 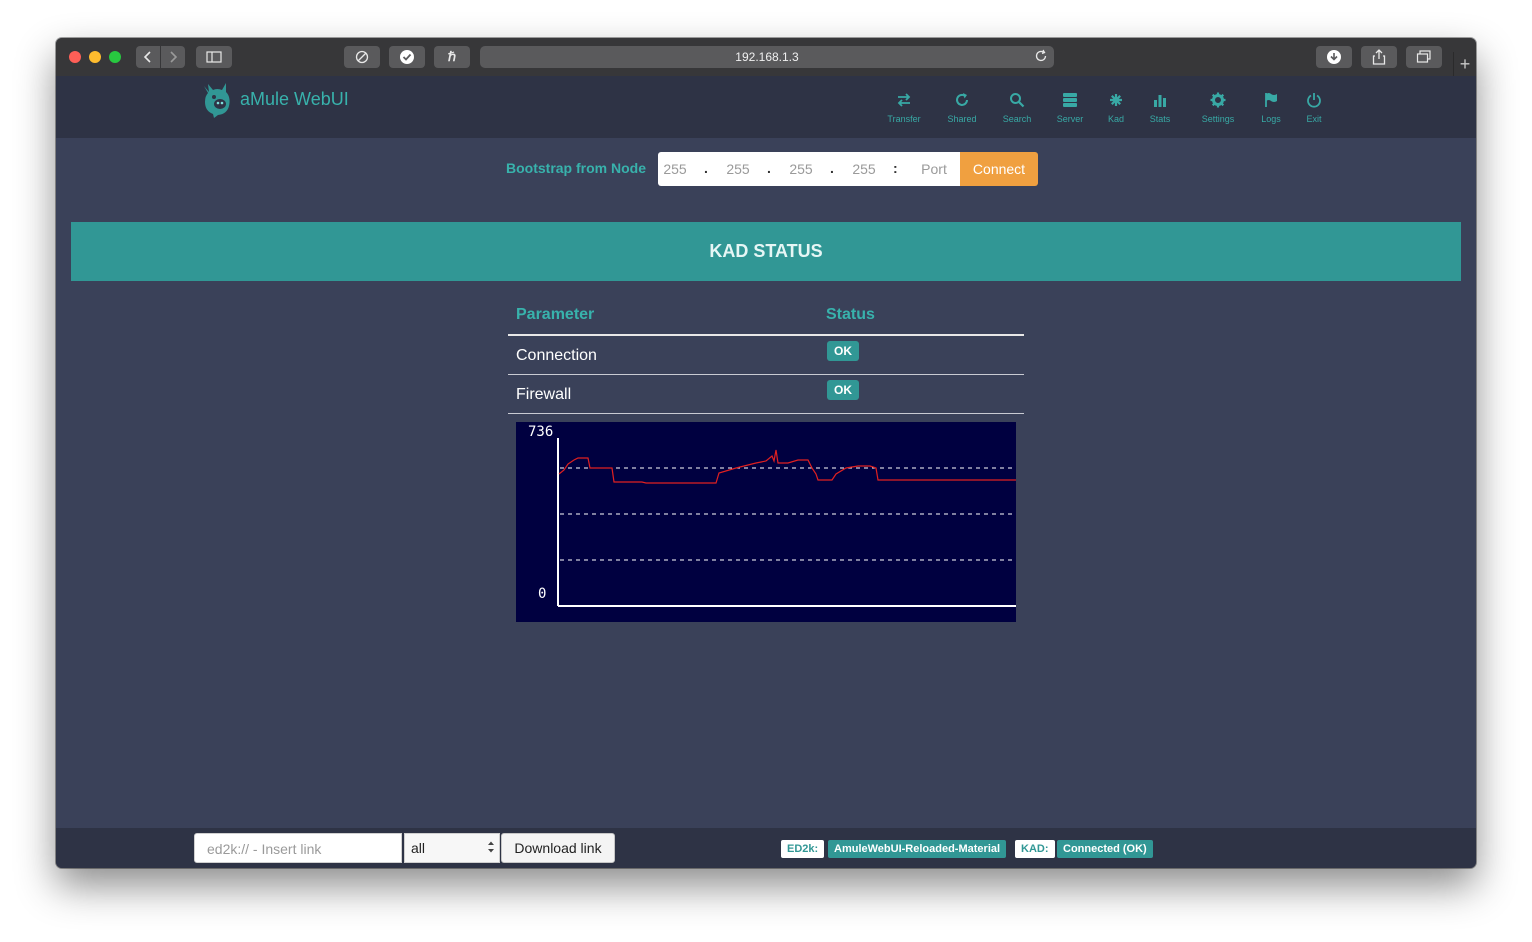 I want to click on nav-stats: Stats, so click(x=1160, y=107).